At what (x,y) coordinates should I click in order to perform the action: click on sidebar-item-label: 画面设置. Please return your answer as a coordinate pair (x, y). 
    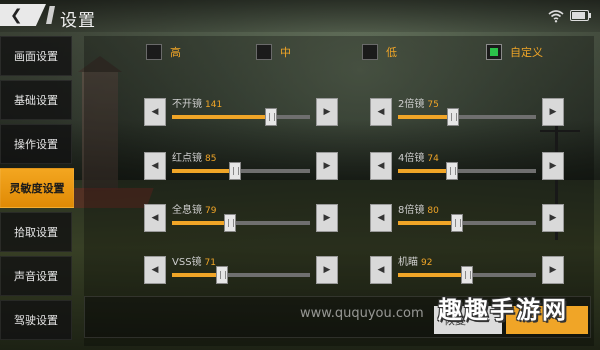
    Looking at the image, I should click on (36, 56).